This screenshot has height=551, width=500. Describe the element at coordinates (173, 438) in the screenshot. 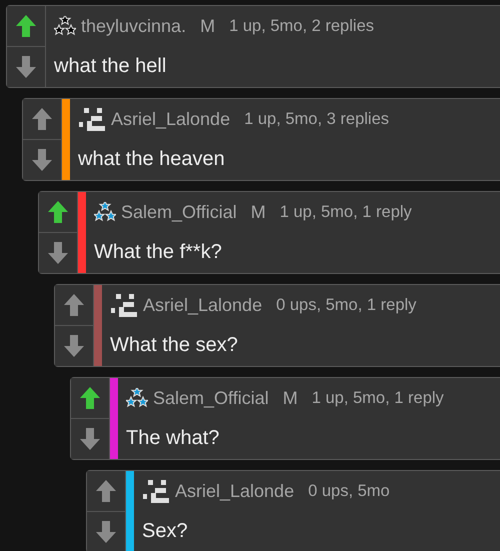

I see `comment-text: The what?` at that location.